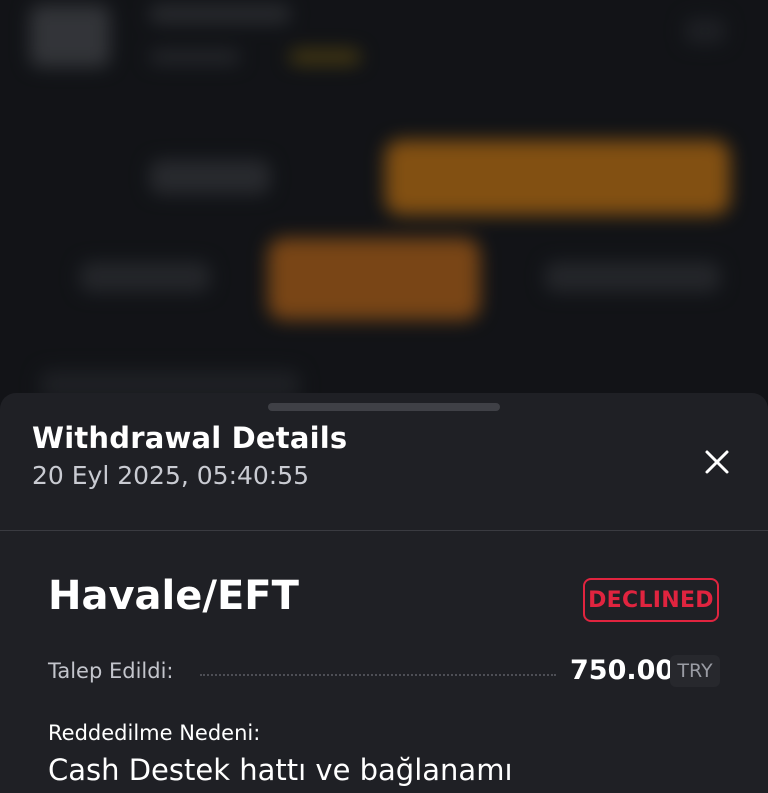  I want to click on decline-reason-label: Reddedilme Nedeni:, so click(154, 733).